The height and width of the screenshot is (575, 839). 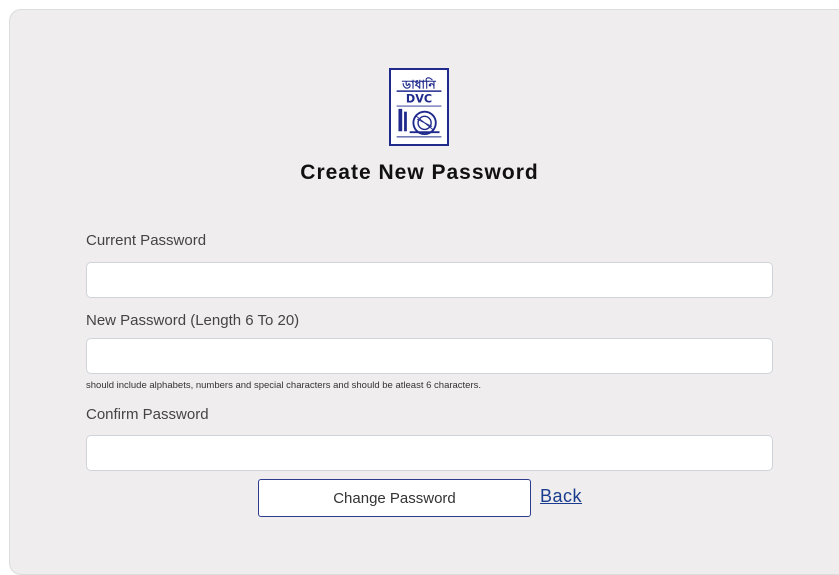 What do you see at coordinates (429, 453) in the screenshot?
I see `confirm-password-input` at bounding box center [429, 453].